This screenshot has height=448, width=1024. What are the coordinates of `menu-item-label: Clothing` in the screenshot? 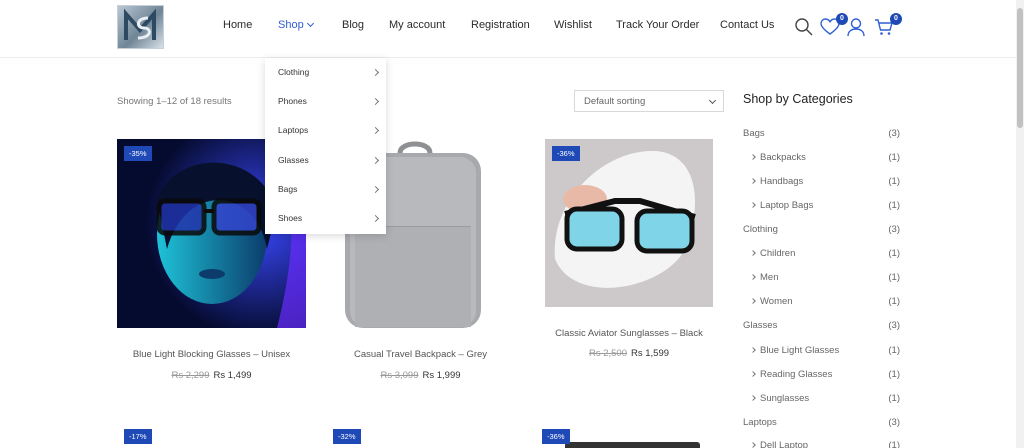 It's located at (294, 72).